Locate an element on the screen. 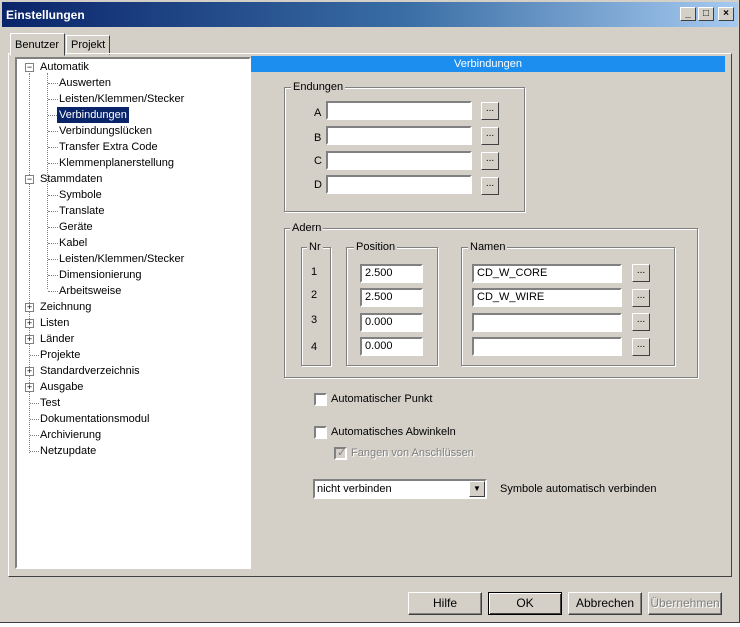 The image size is (740, 627). ader-2-nr: 2 is located at coordinates (314, 295).